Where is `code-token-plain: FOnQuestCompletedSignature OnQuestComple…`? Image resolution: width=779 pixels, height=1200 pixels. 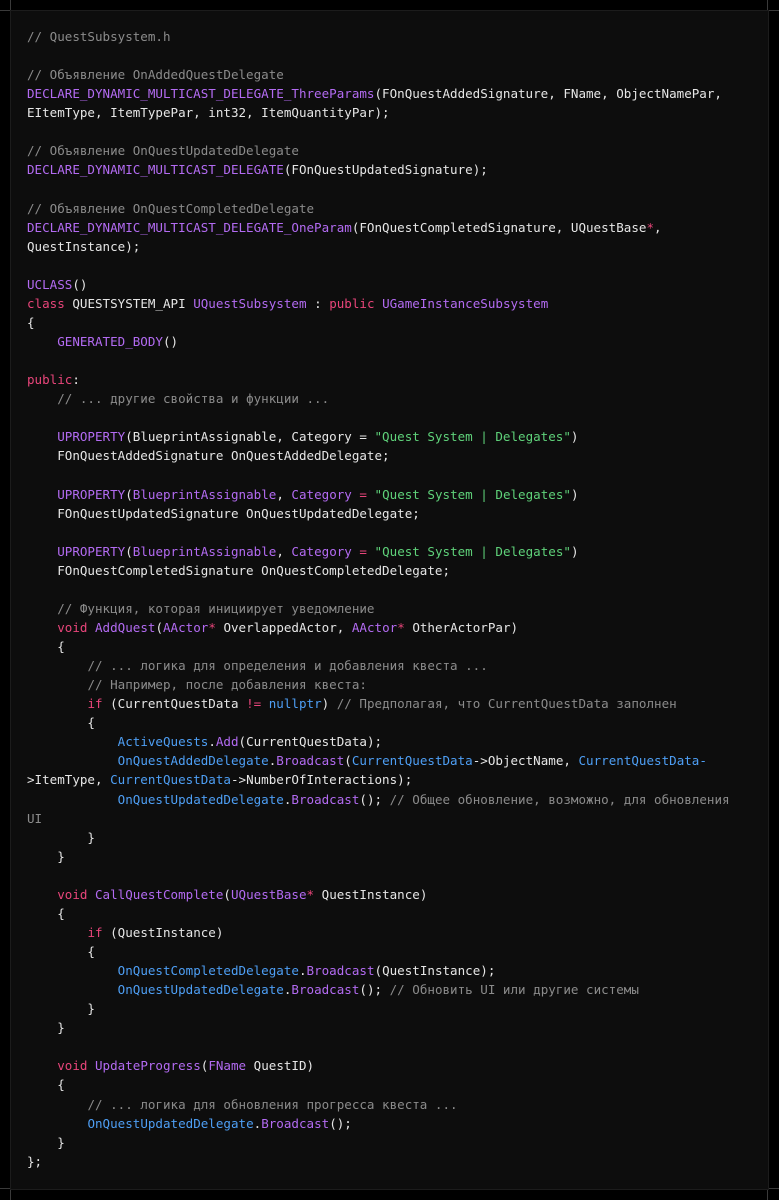
code-token-plain: FOnQuestCompletedSignature OnQuestComple… is located at coordinates (239, 570).